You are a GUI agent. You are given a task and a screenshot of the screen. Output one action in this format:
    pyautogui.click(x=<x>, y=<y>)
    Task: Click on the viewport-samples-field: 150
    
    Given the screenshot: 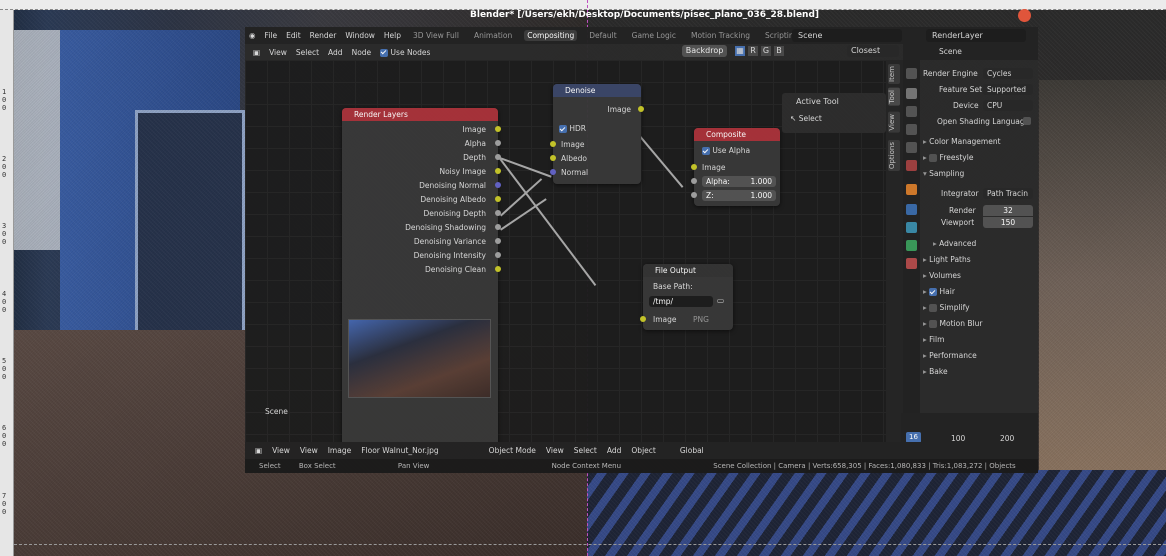 What is the action you would take?
    pyautogui.click(x=1008, y=222)
    